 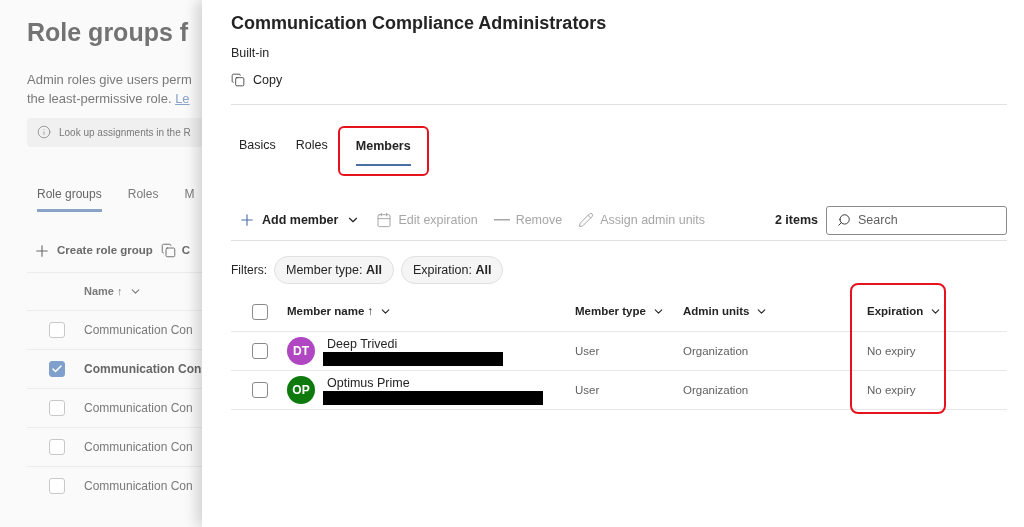 I want to click on info-text: Look up assignments in the R, so click(x=125, y=132).